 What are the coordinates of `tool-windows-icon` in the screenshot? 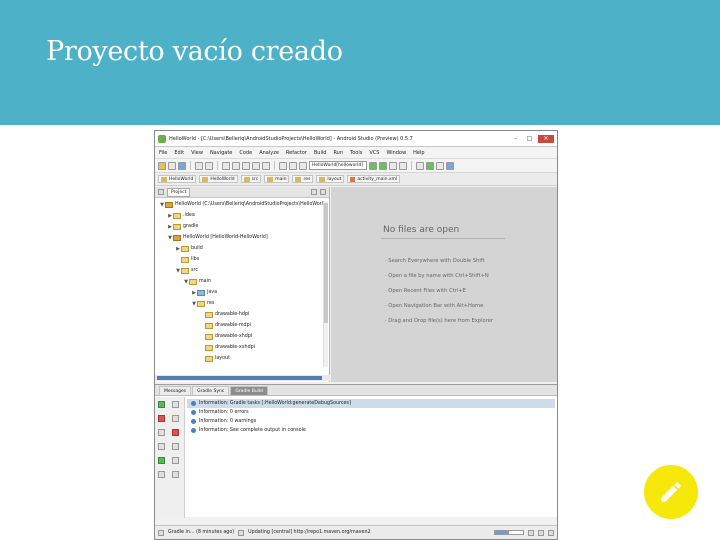 It's located at (161, 532).